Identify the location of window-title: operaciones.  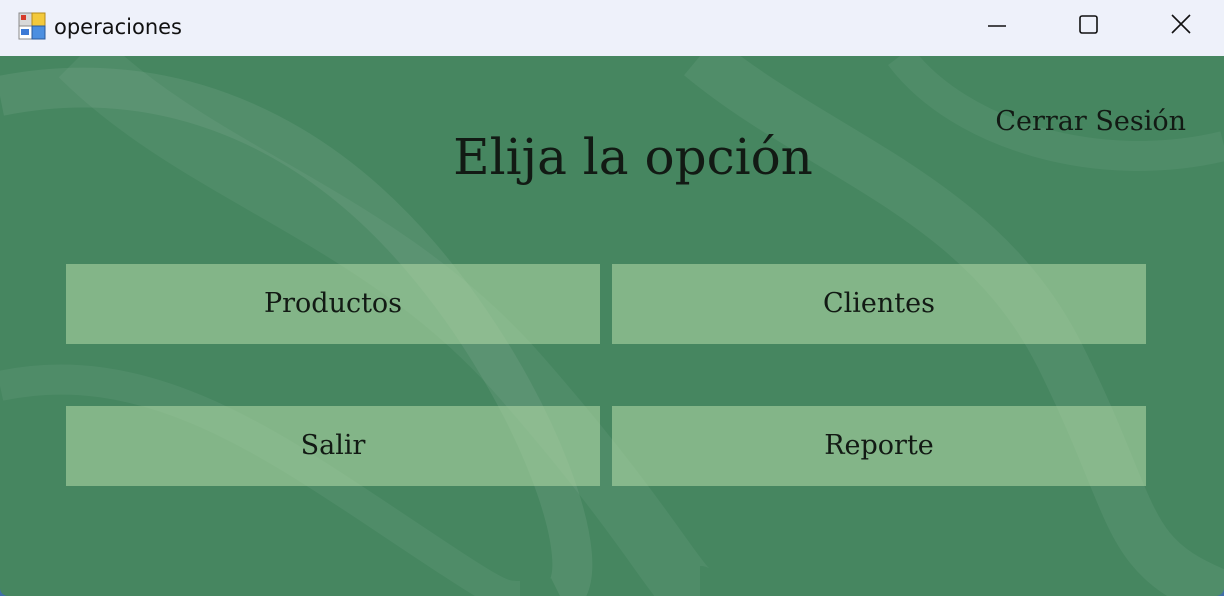
(118, 27).